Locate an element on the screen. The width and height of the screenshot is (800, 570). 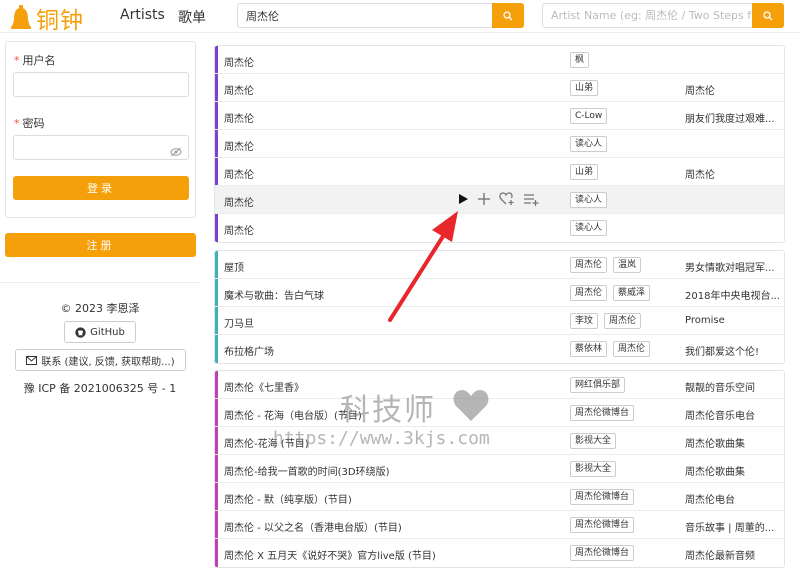
artist-tag: 枫 is located at coordinates (580, 60).